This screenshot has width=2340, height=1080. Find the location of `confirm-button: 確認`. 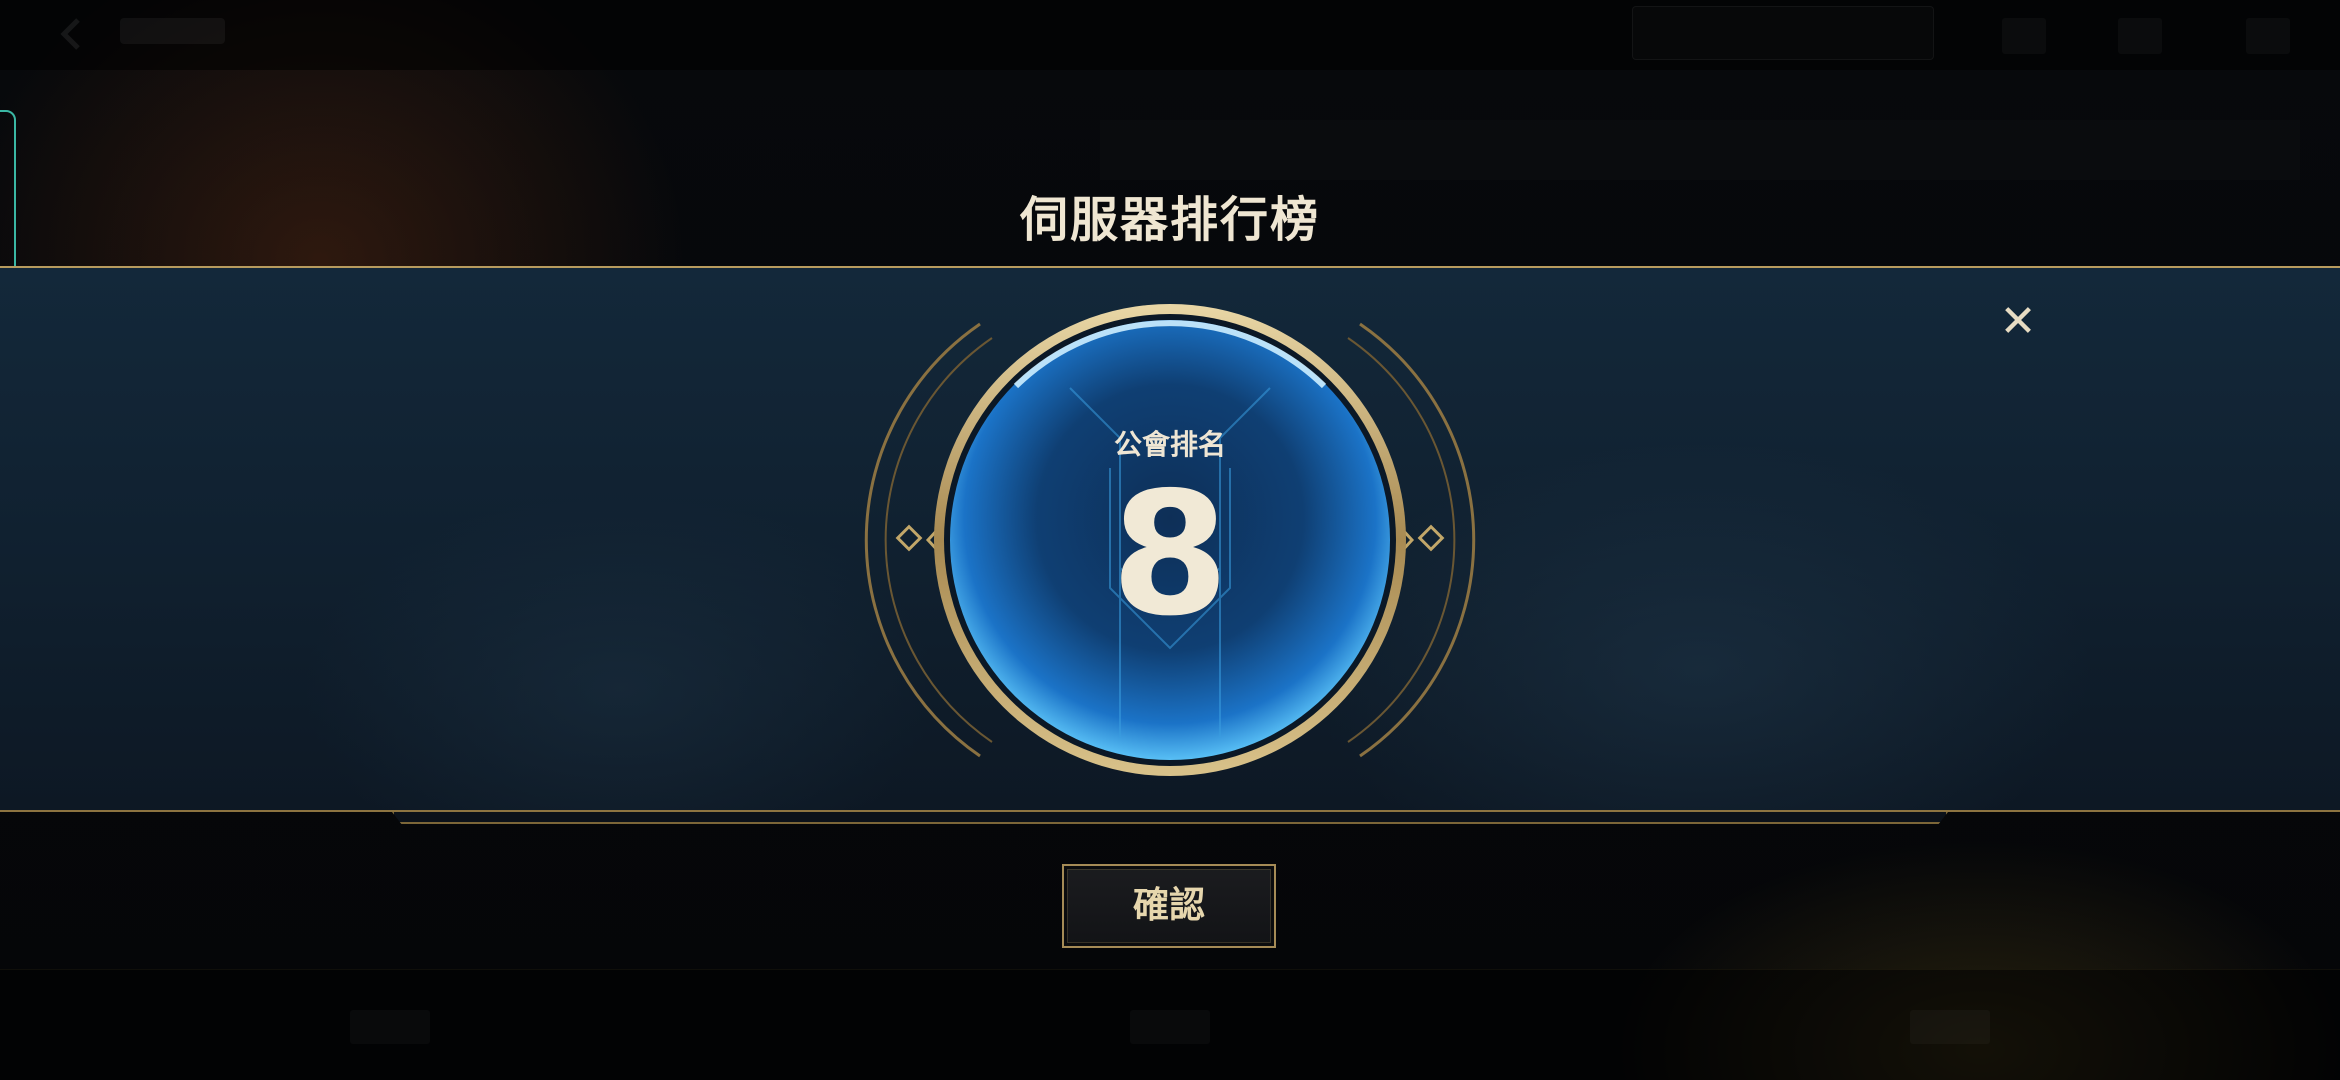

confirm-button: 確認 is located at coordinates (1169, 906).